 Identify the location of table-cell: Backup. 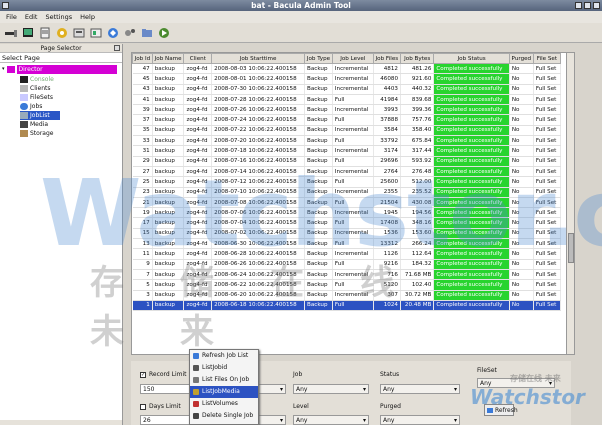
(318, 89).